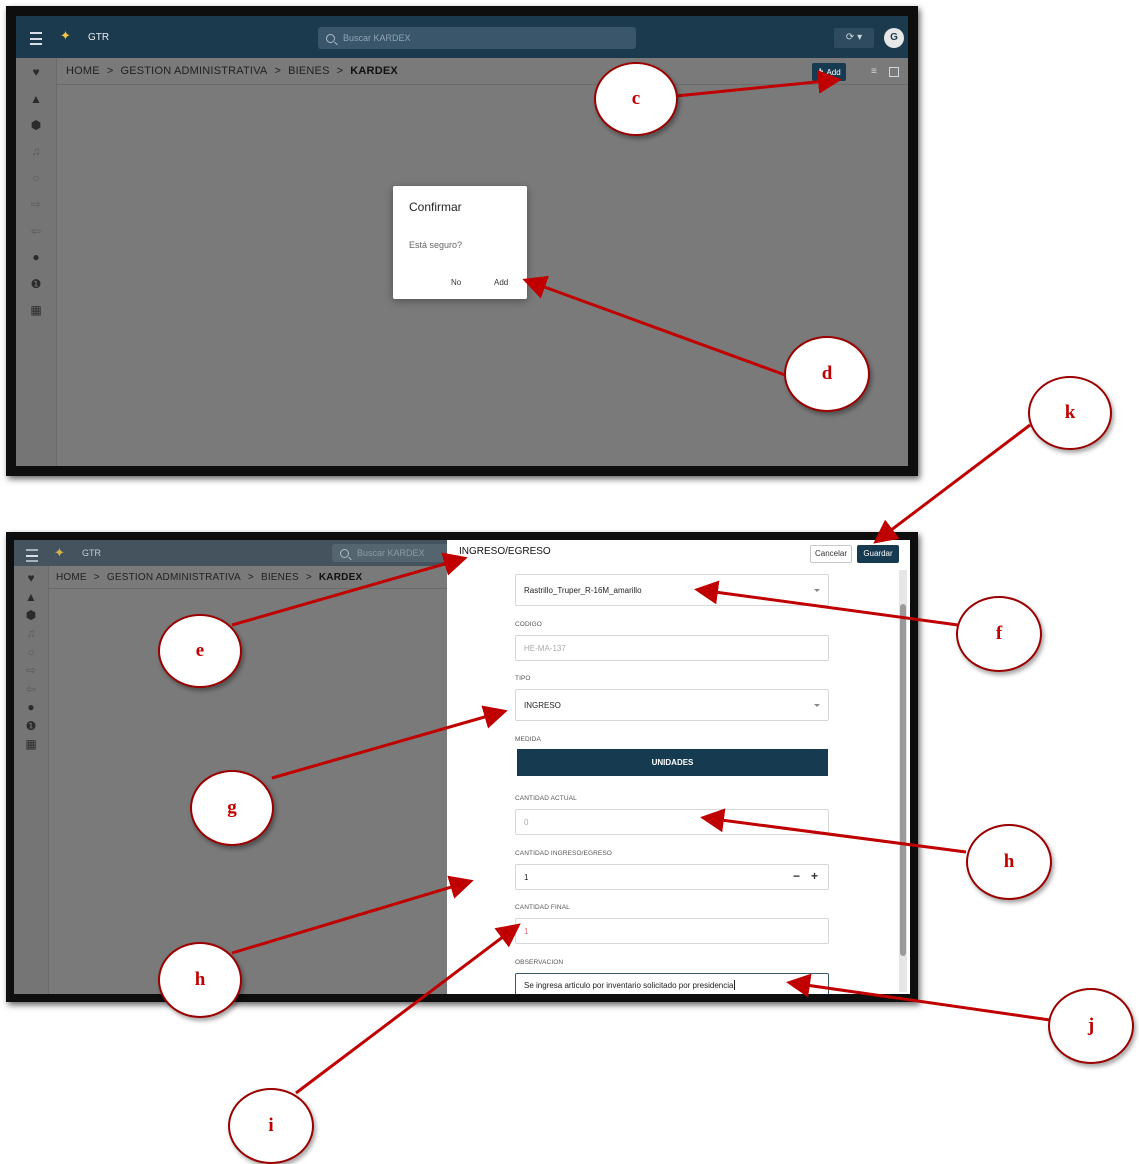 The width and height of the screenshot is (1139, 1164). I want to click on arrow-h1, so click(833, 831).